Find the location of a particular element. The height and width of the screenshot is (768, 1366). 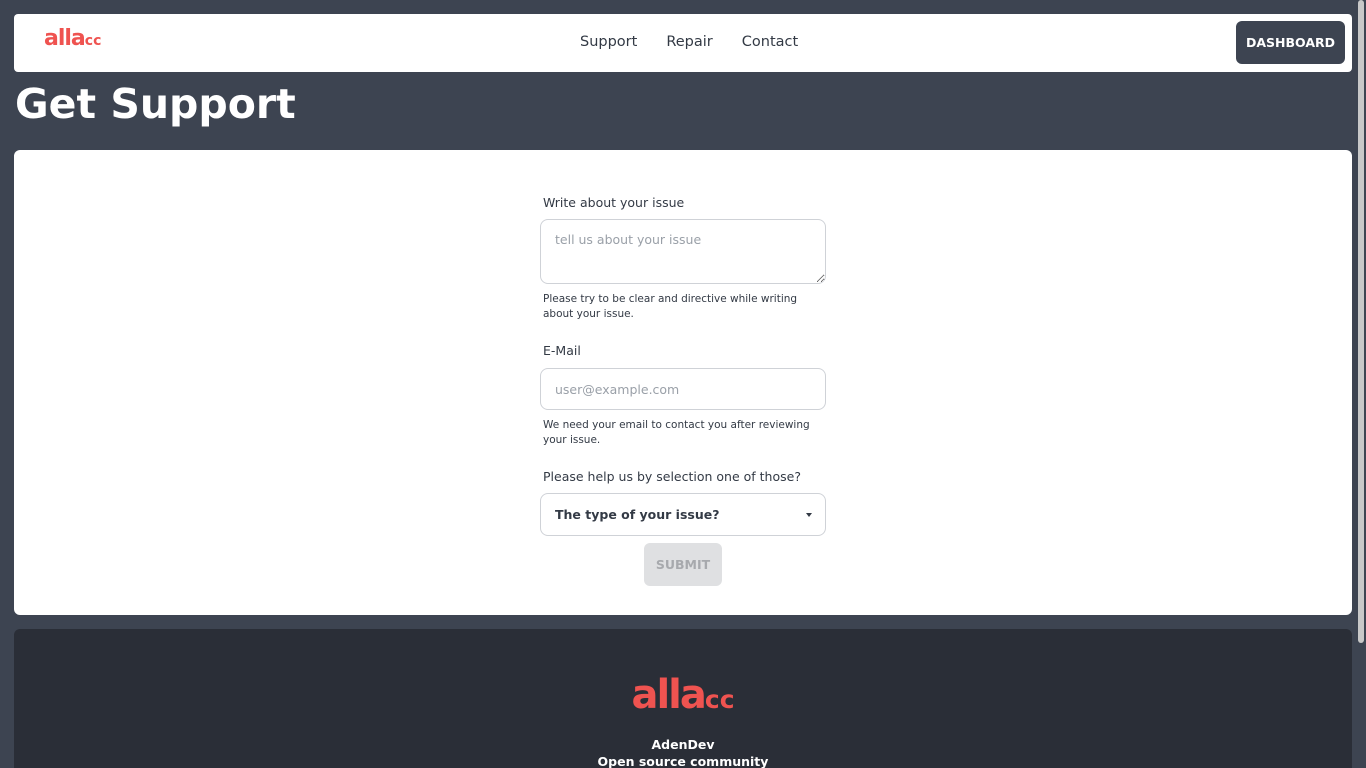

issue-label: Write about your issue is located at coordinates (614, 202).